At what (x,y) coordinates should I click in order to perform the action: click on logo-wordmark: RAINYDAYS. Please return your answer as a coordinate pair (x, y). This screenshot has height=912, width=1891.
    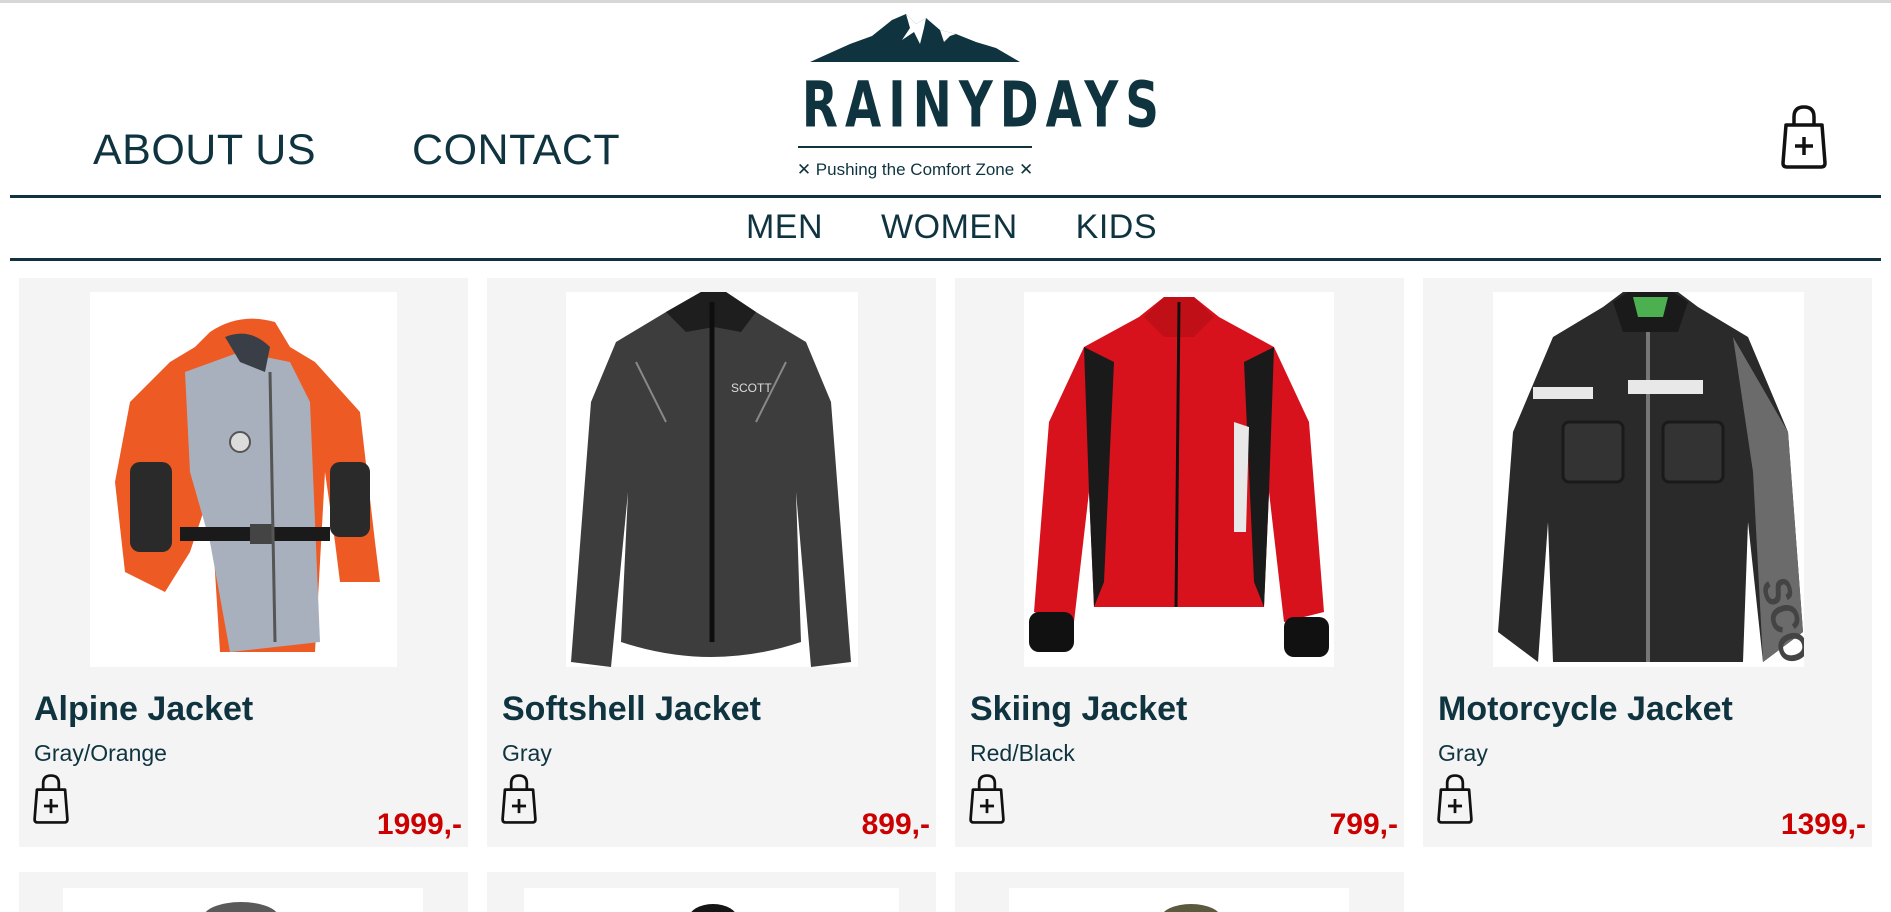
    Looking at the image, I should click on (983, 106).